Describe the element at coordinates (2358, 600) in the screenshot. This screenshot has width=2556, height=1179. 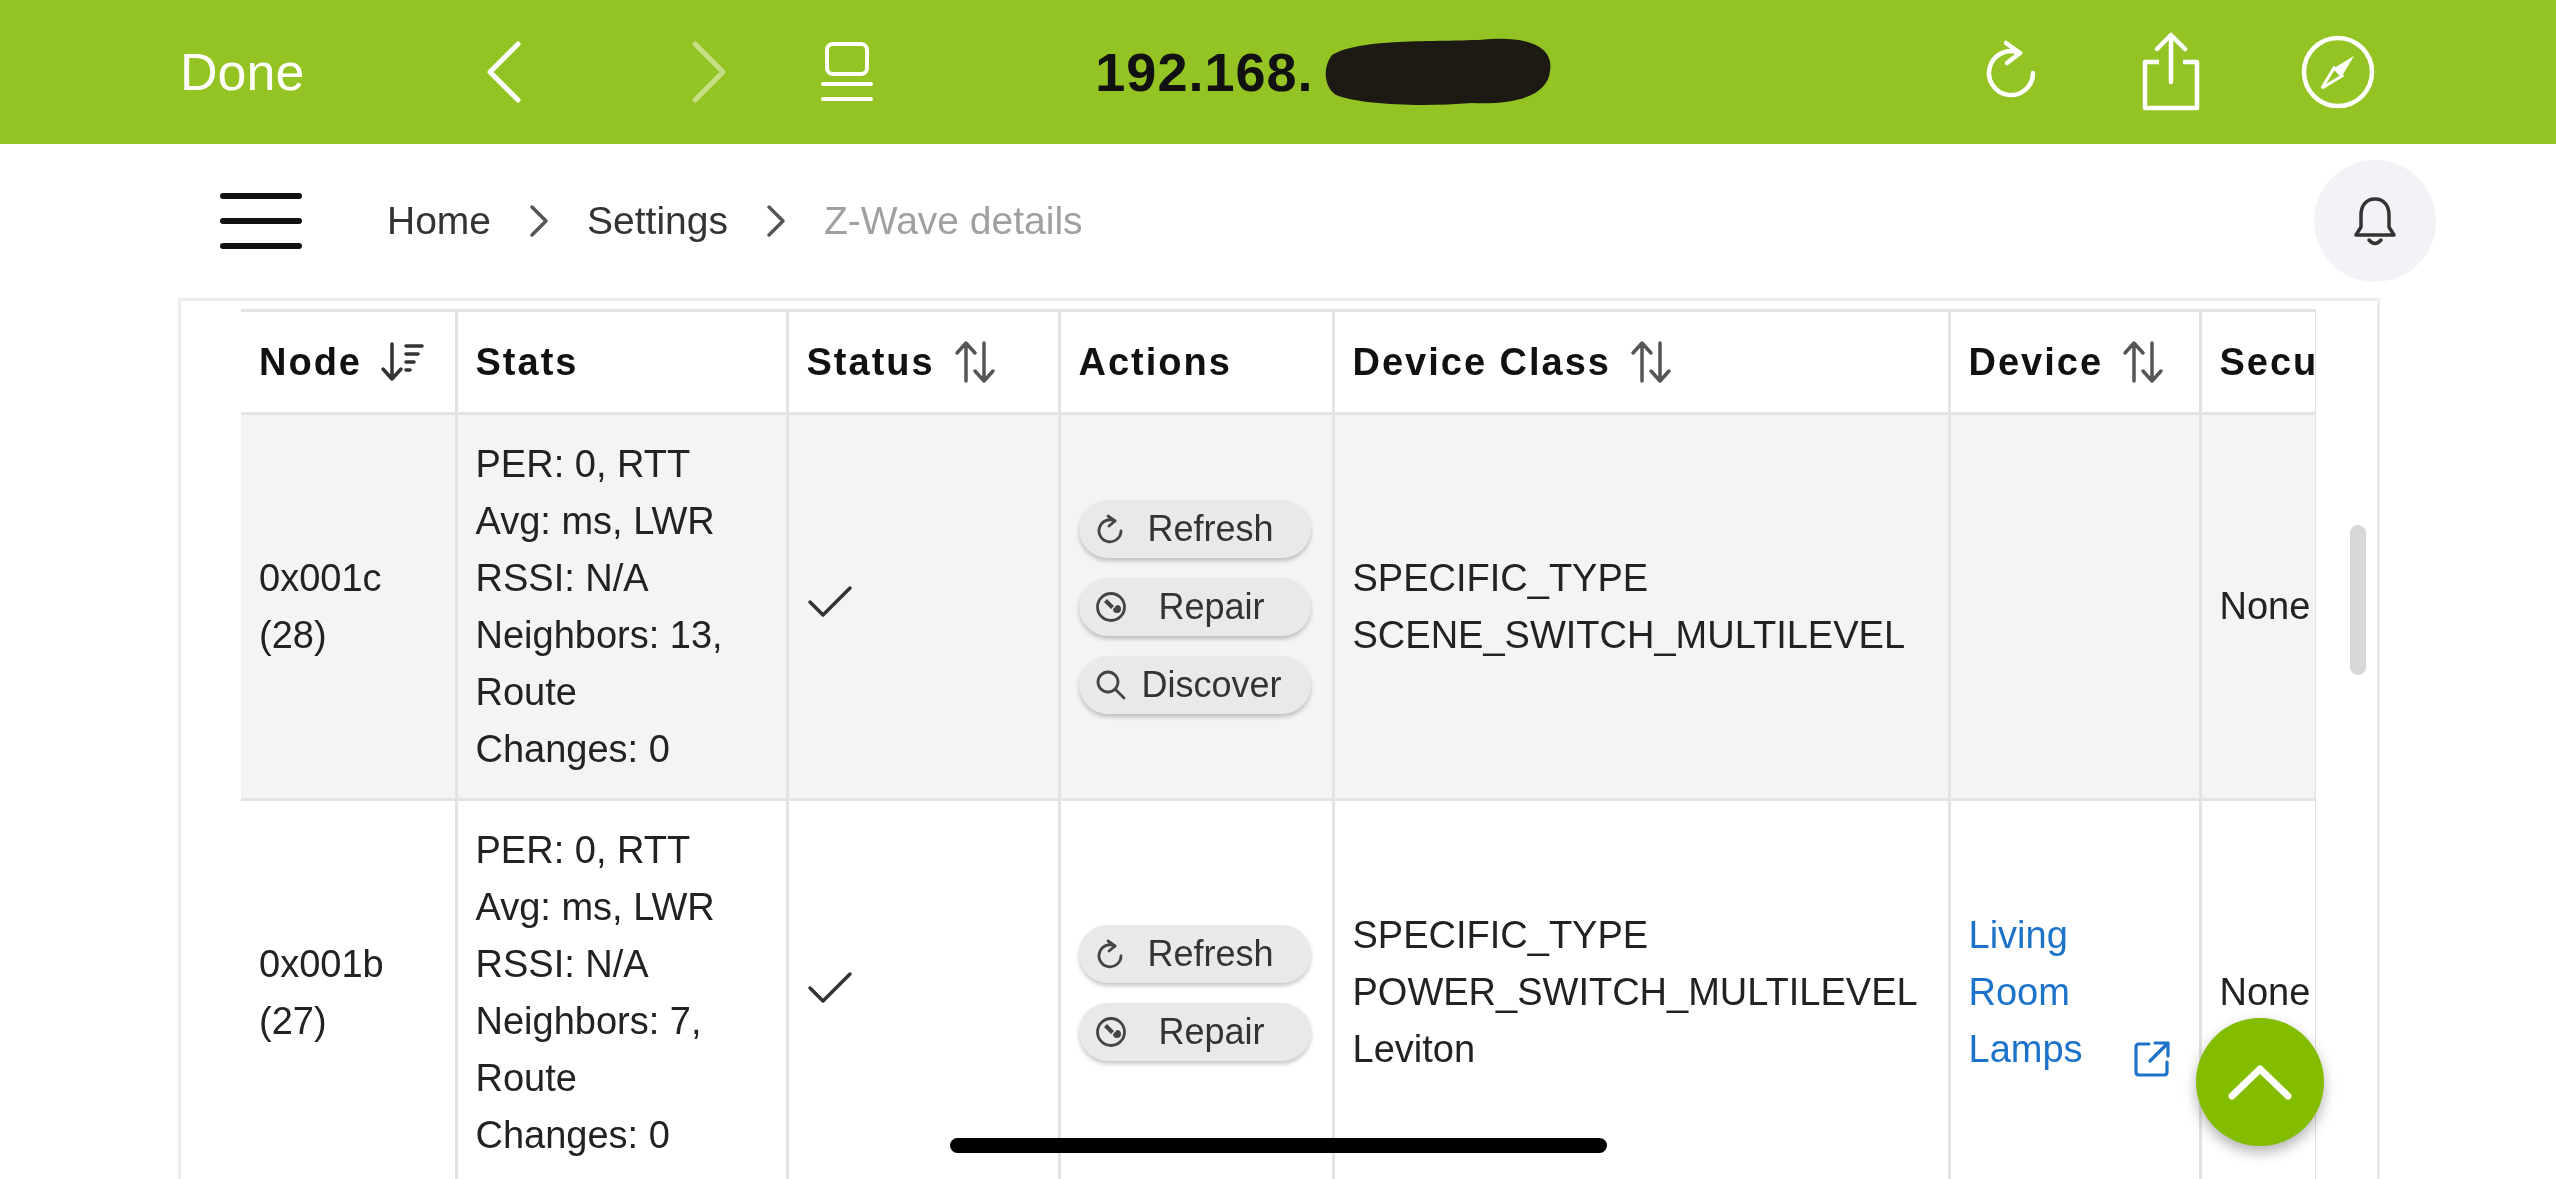
I see `scrollbar-thumb` at that location.